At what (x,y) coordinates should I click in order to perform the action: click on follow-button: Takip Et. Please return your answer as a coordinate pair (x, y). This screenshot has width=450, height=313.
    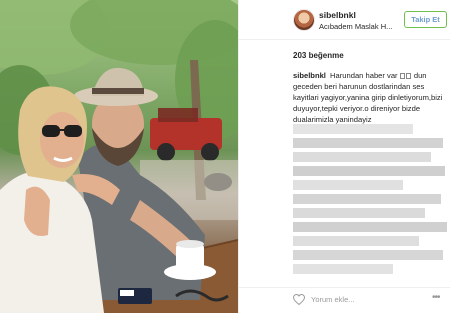
    Looking at the image, I should click on (425, 19).